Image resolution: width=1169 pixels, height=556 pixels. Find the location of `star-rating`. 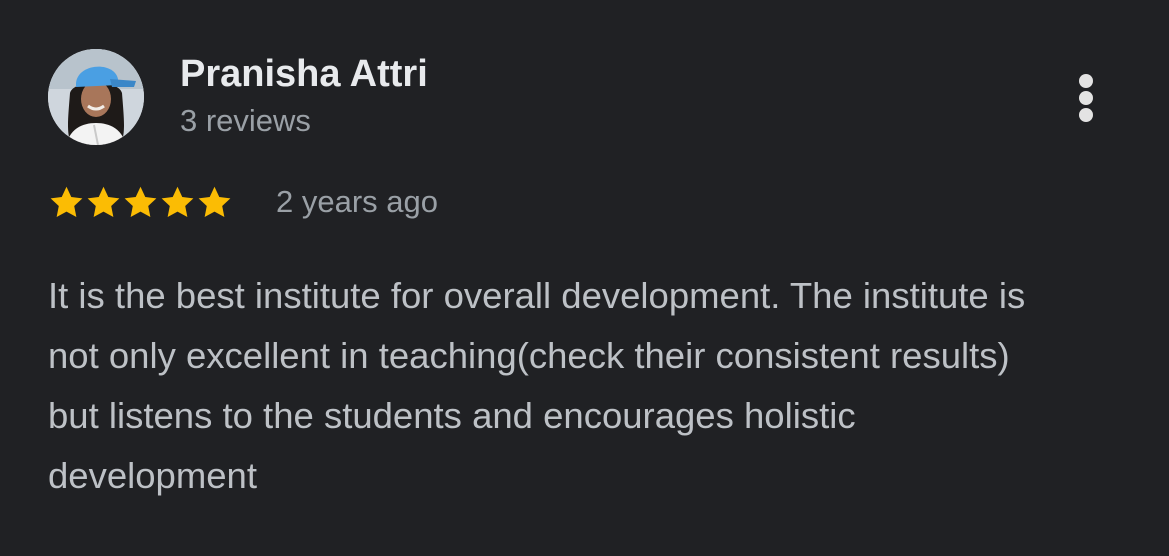

star-rating is located at coordinates (140, 204).